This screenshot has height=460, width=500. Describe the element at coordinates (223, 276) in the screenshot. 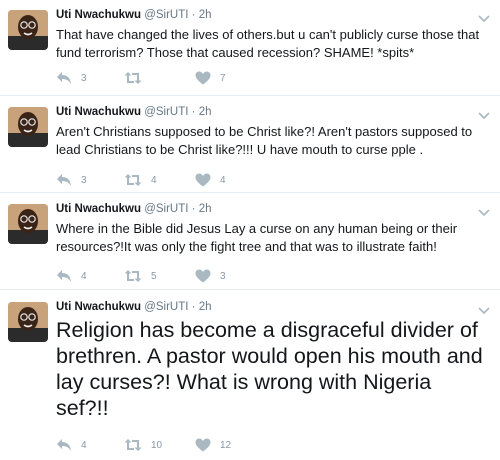

I see `like-count: 3` at that location.